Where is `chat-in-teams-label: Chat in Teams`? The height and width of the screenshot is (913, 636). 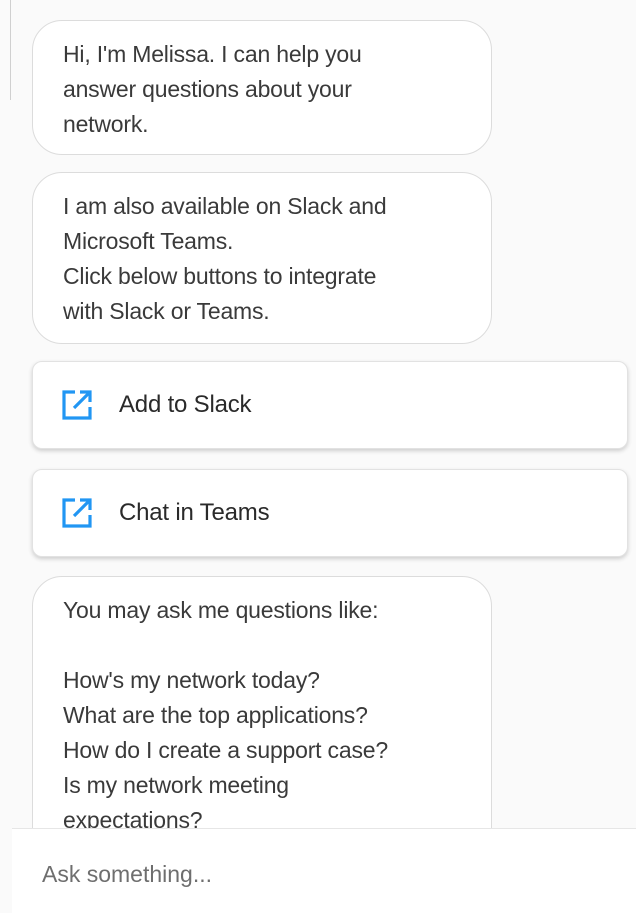
chat-in-teams-label: Chat in Teams is located at coordinates (194, 512).